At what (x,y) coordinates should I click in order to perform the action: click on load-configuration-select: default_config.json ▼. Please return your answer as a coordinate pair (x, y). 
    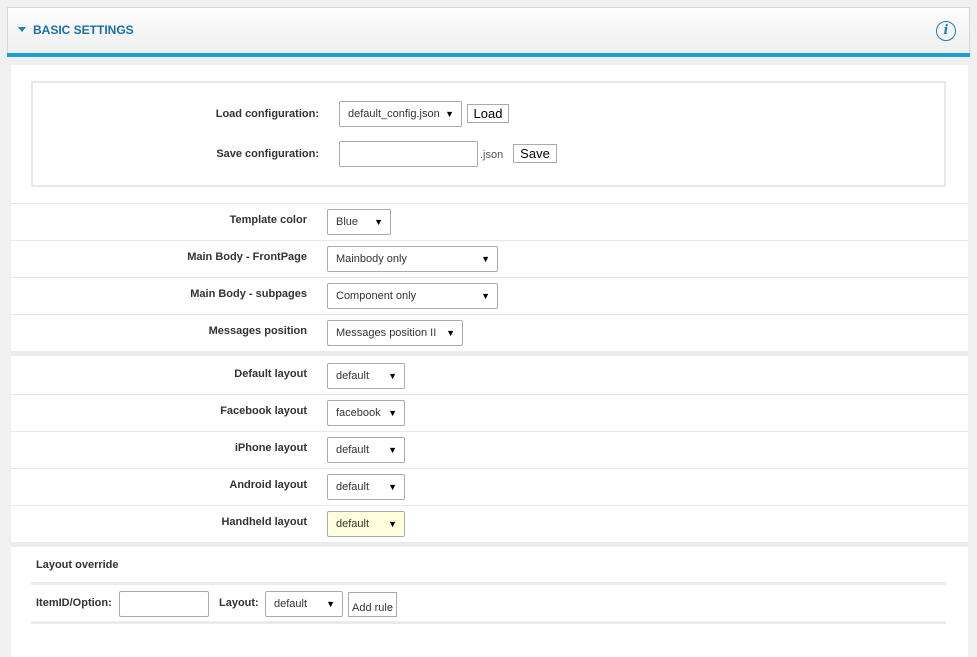
    Looking at the image, I should click on (400, 114).